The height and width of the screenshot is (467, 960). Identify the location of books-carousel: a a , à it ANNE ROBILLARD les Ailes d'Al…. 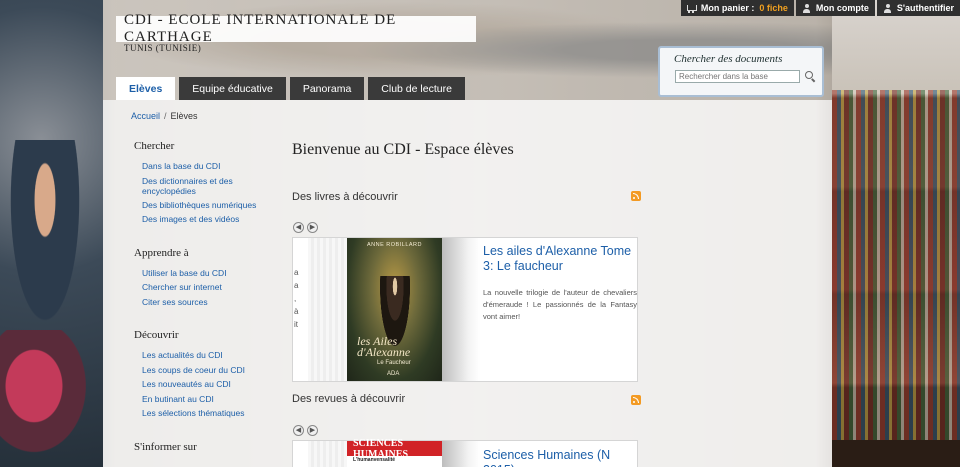
(465, 309).